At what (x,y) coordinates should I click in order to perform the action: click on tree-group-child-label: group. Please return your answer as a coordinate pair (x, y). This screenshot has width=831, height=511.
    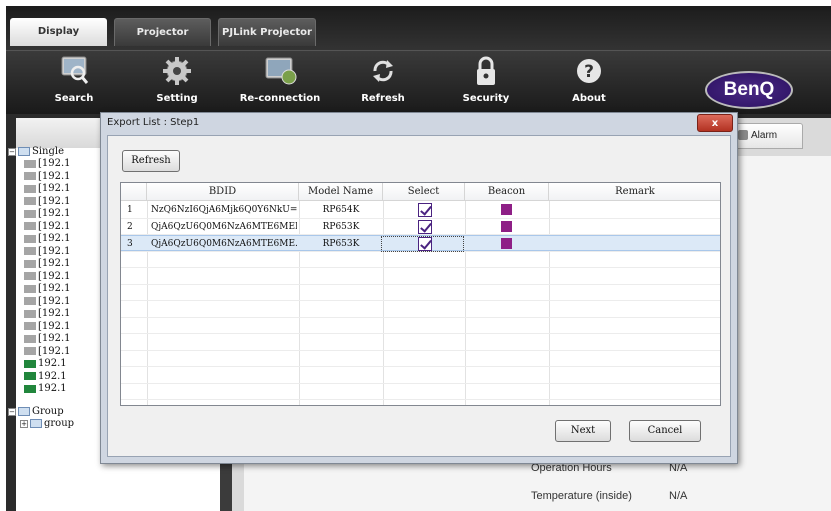
    Looking at the image, I should click on (59, 423).